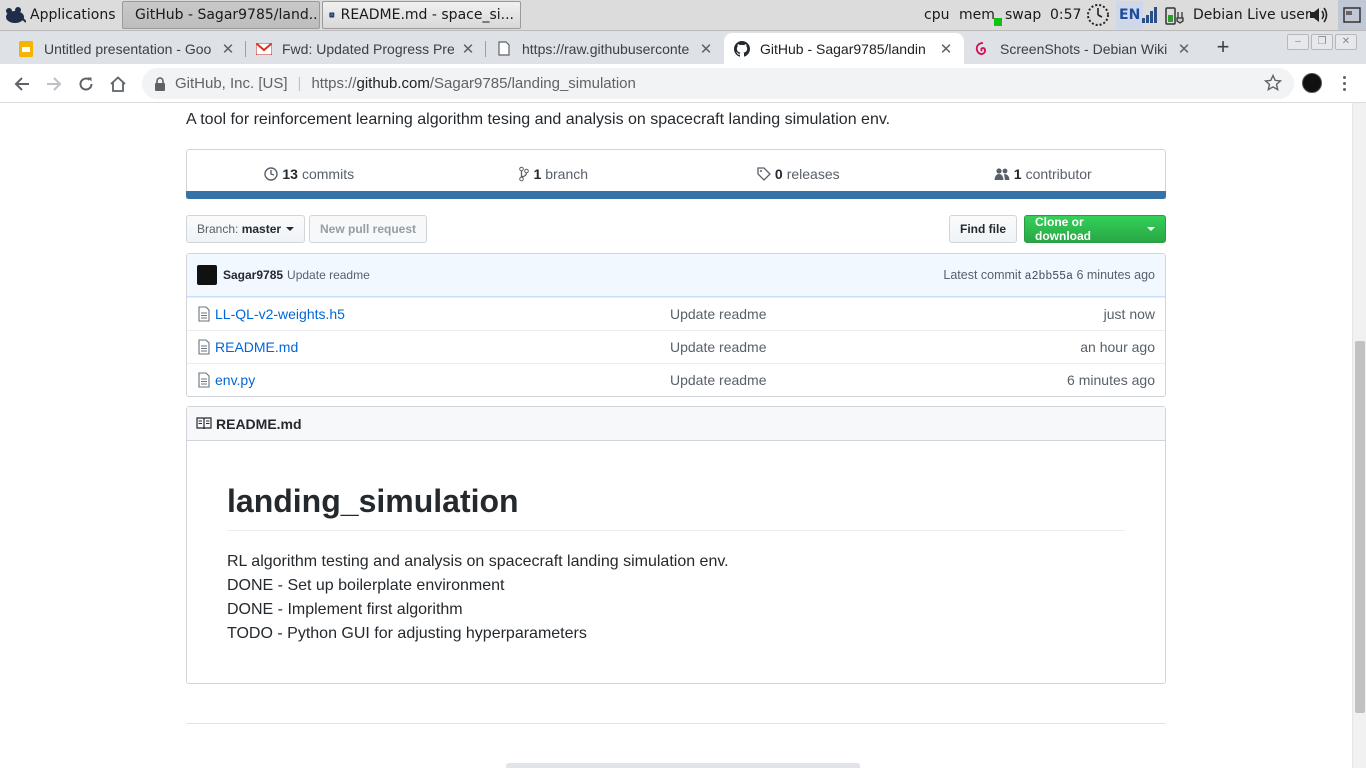 This screenshot has height=768, width=1366. Describe the element at coordinates (977, 15) in the screenshot. I see `mem-label: mem` at that location.